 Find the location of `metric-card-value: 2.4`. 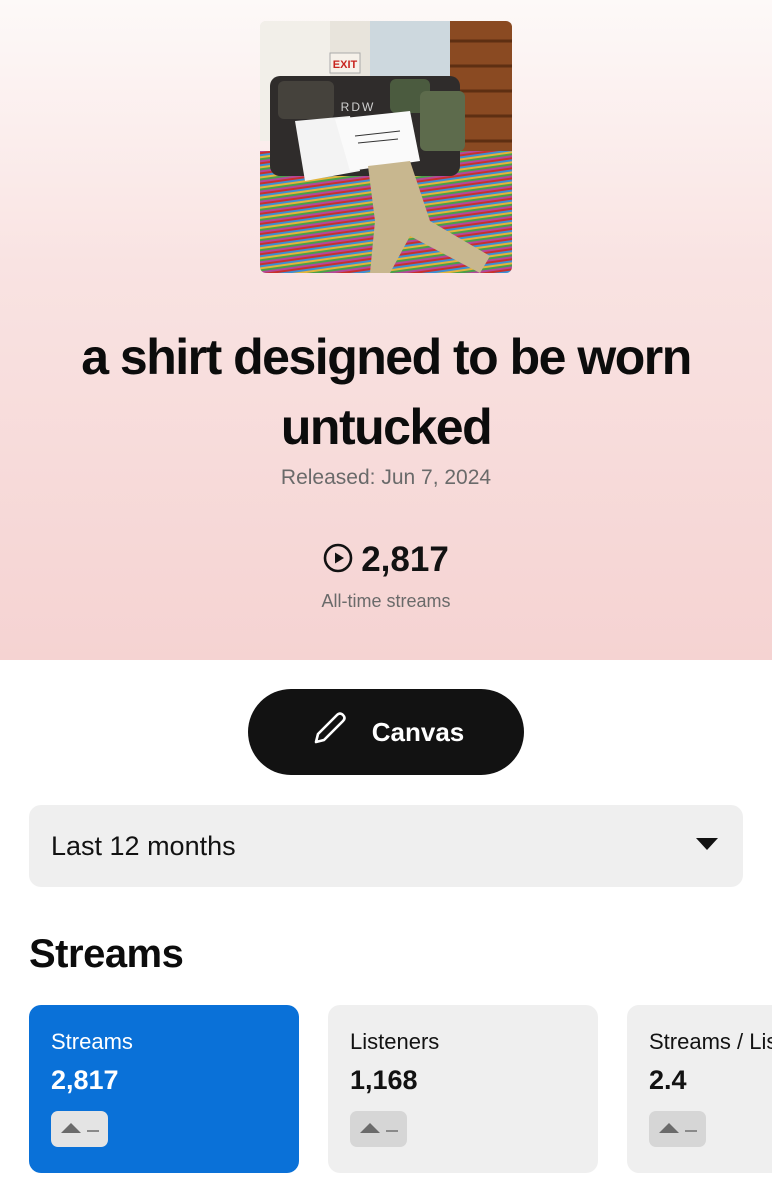

metric-card-value: 2.4 is located at coordinates (668, 1080).